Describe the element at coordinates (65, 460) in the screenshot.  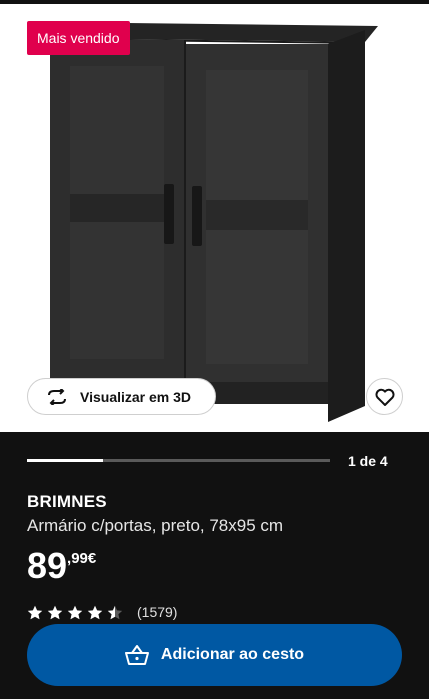
I see `gallery-progress-fill` at that location.